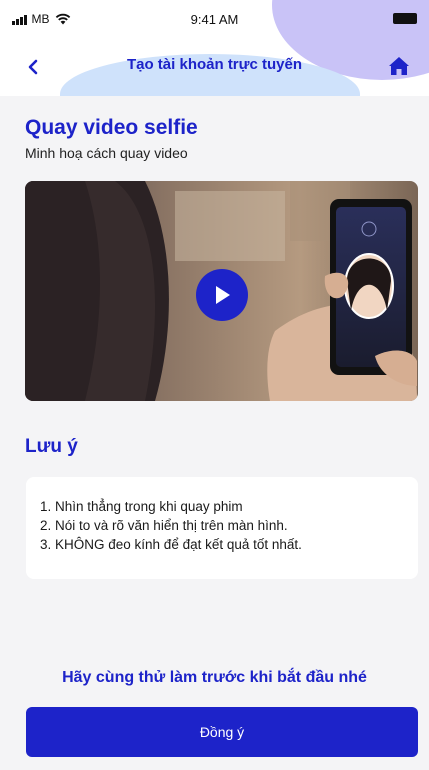 The height and width of the screenshot is (770, 429). I want to click on status-time: 9:41 AM, so click(214, 19).